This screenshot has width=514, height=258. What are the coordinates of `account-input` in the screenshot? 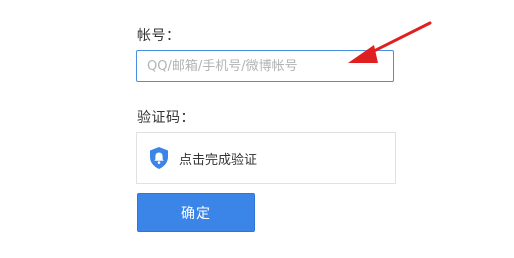 It's located at (265, 66).